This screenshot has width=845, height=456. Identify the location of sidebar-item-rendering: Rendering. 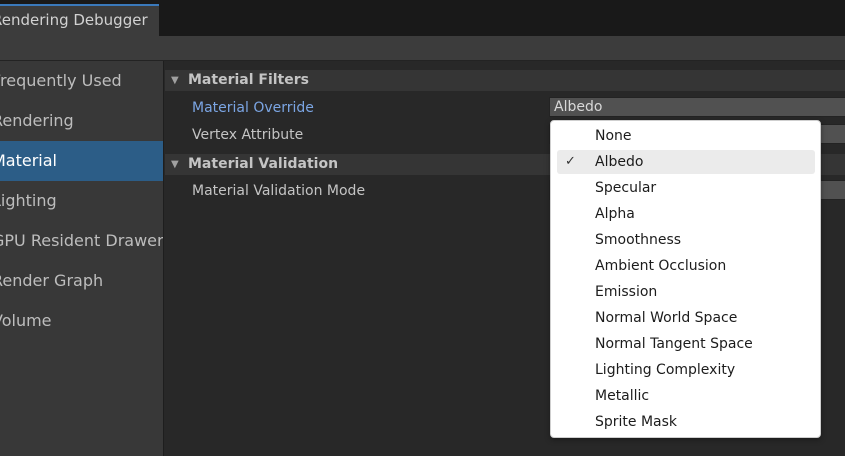
(81, 121).